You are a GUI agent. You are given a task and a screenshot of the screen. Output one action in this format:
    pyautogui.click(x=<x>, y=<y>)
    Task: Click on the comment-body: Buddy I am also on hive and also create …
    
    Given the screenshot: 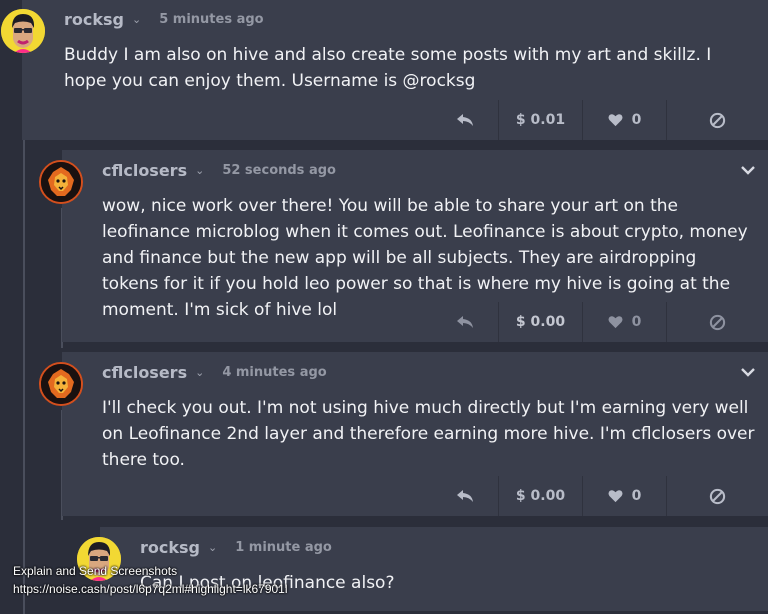 What is the action you would take?
    pyautogui.click(x=388, y=68)
    